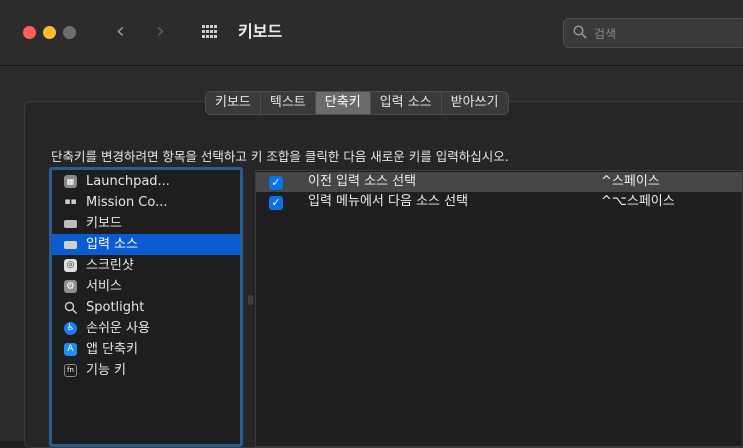 This screenshot has width=743, height=448. Describe the element at coordinates (343, 103) in the screenshot. I see `tab-shortcuts: 단축키` at that location.